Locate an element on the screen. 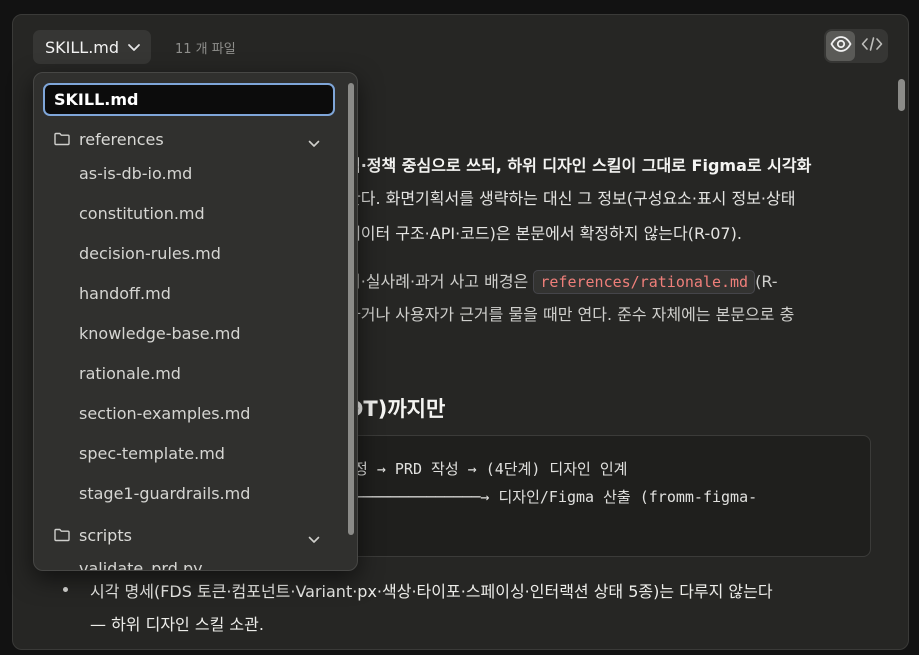 The image size is (919, 655). file-item: validate_prd.py is located at coordinates (141, 564).